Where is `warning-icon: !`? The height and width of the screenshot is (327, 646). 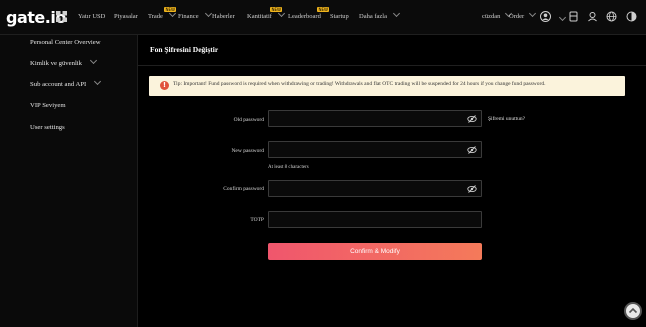
warning-icon: ! is located at coordinates (164, 85).